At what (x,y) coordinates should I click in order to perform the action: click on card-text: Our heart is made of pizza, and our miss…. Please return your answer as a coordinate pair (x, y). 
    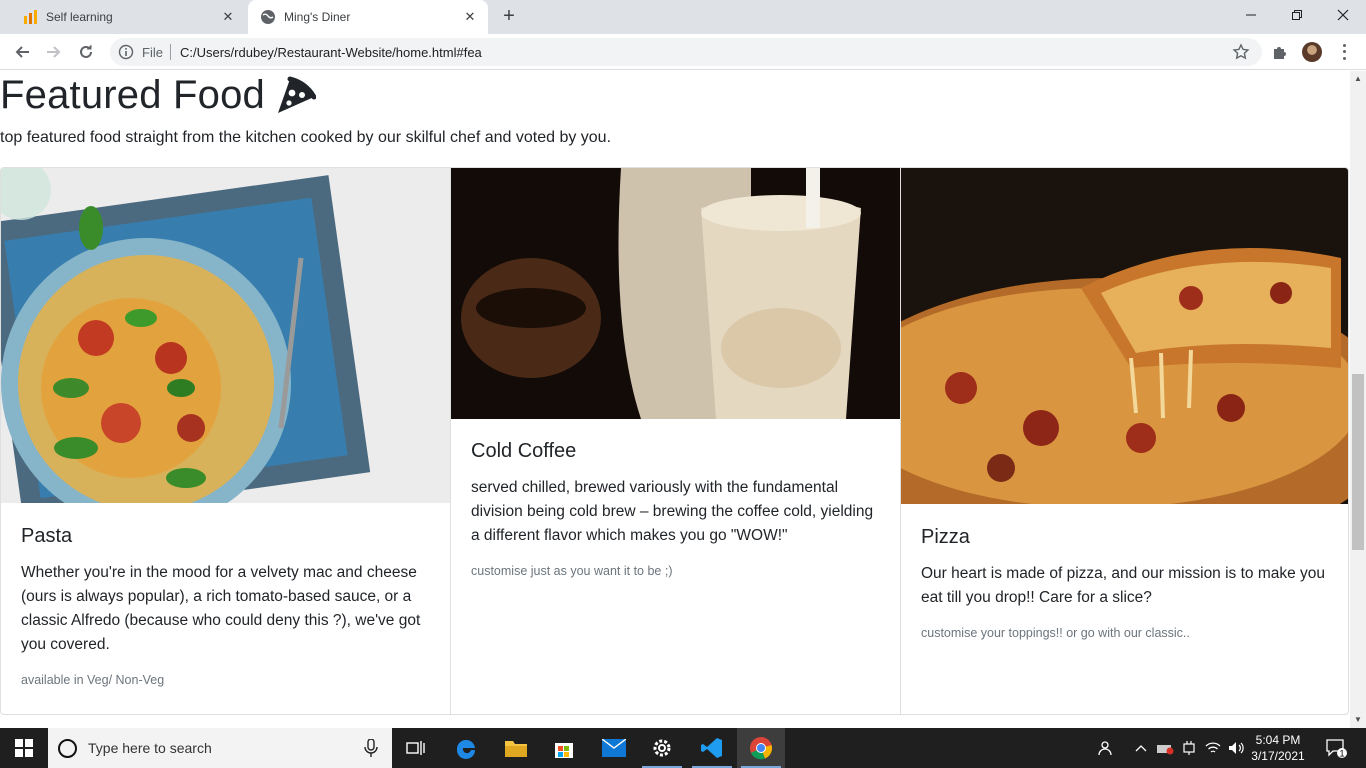
    Looking at the image, I should click on (1123, 585).